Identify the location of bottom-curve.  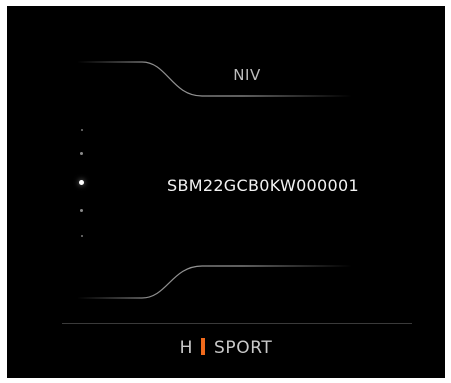
(214, 282).